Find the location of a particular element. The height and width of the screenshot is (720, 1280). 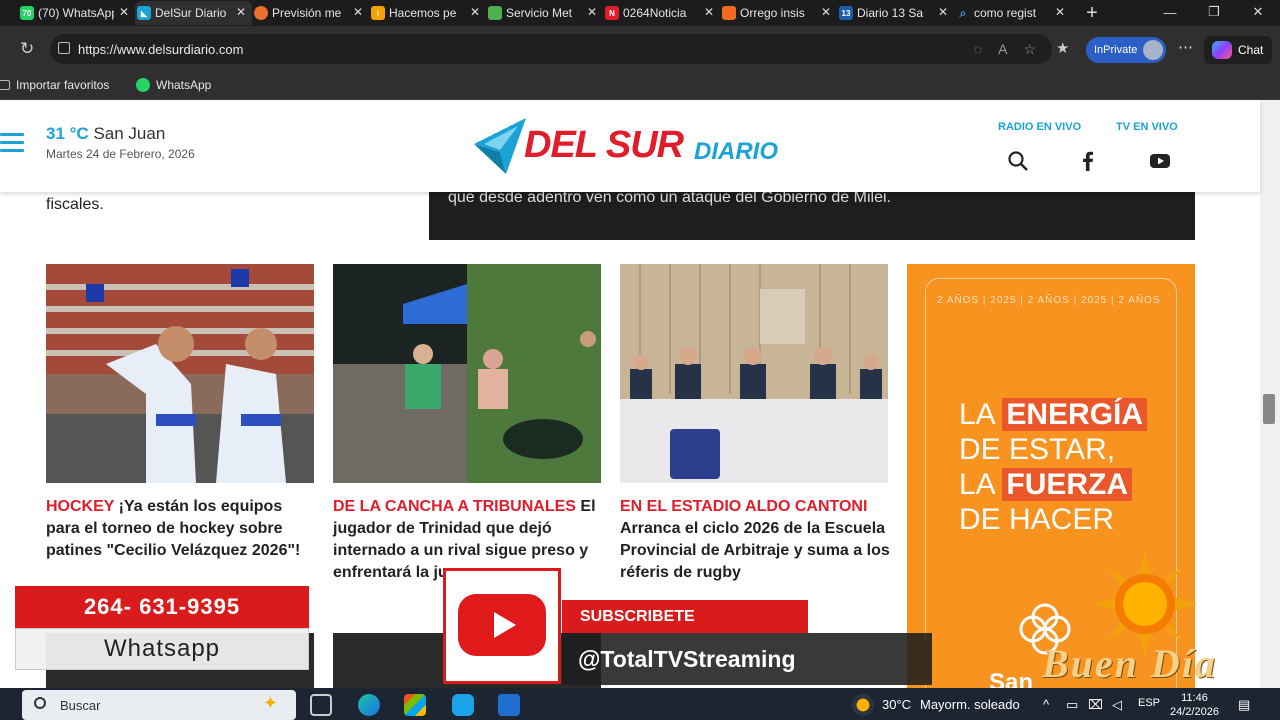

import-favorites-link: Importar favoritos is located at coordinates (54, 85).